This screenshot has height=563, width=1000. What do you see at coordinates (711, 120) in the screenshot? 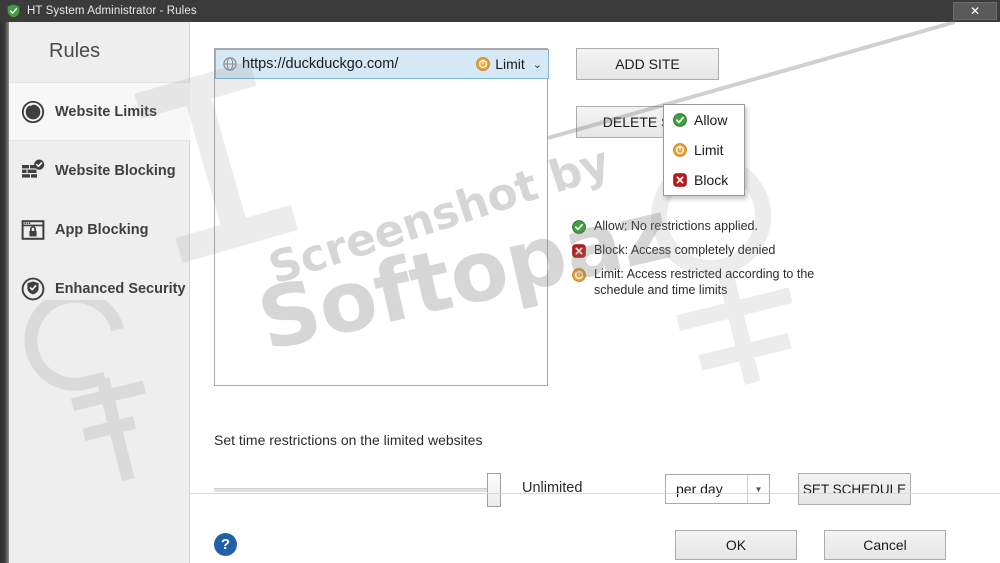
I see `dropdown-option-label: Allow` at bounding box center [711, 120].